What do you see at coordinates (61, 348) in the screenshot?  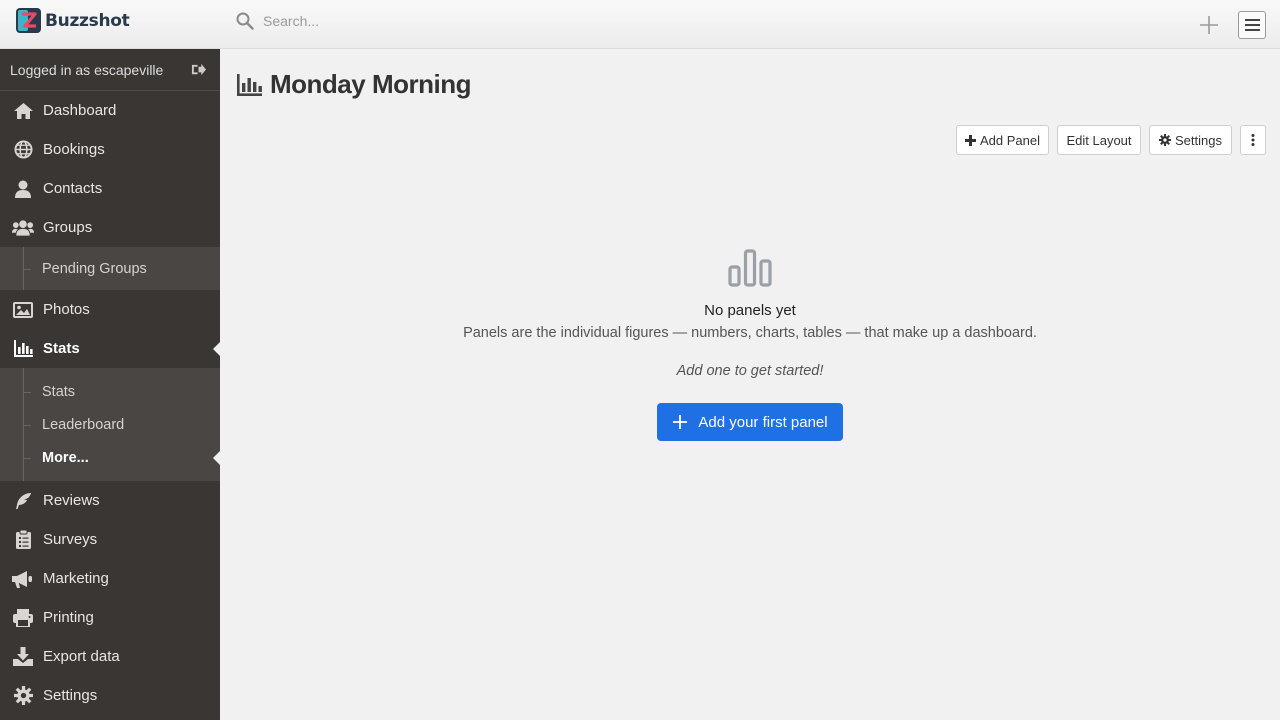 I see `sidebar-item-label: Stats` at bounding box center [61, 348].